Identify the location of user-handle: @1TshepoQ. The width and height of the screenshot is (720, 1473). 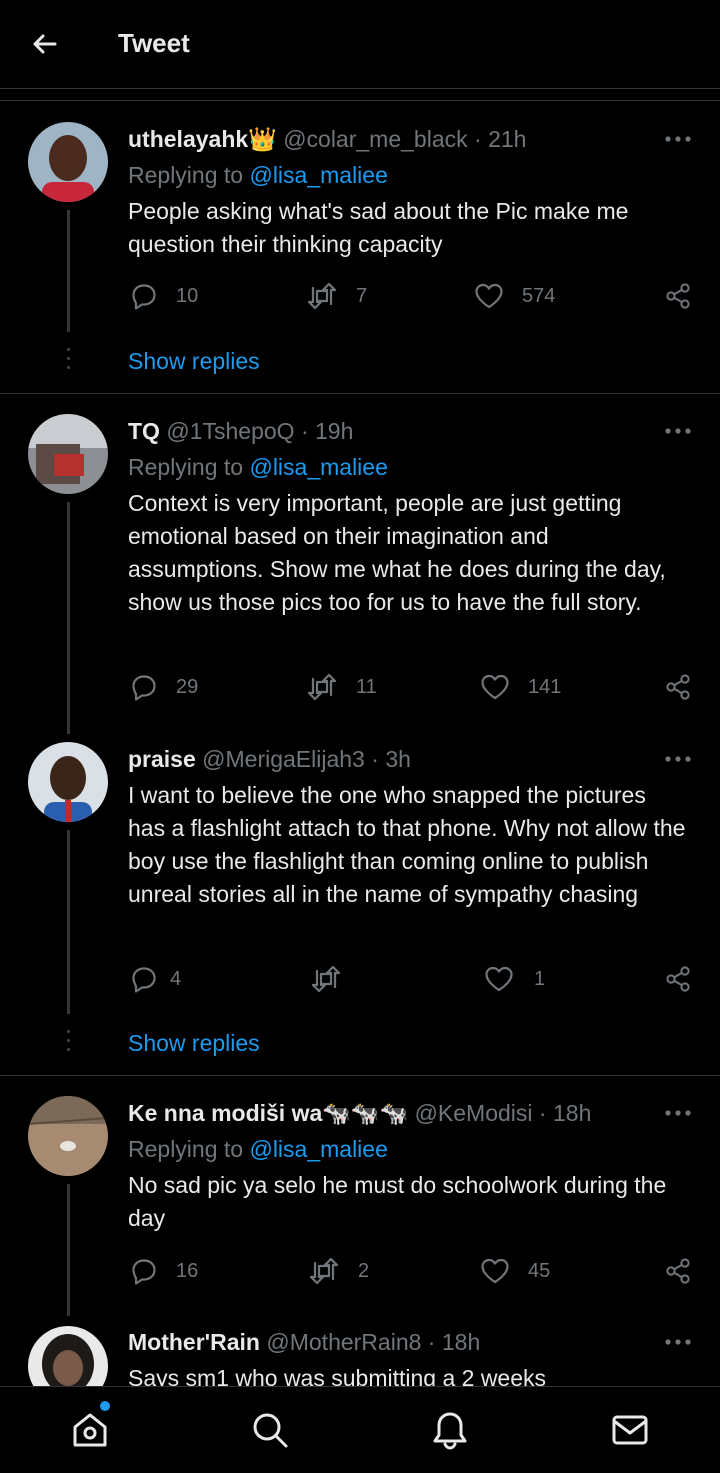
(230, 431).